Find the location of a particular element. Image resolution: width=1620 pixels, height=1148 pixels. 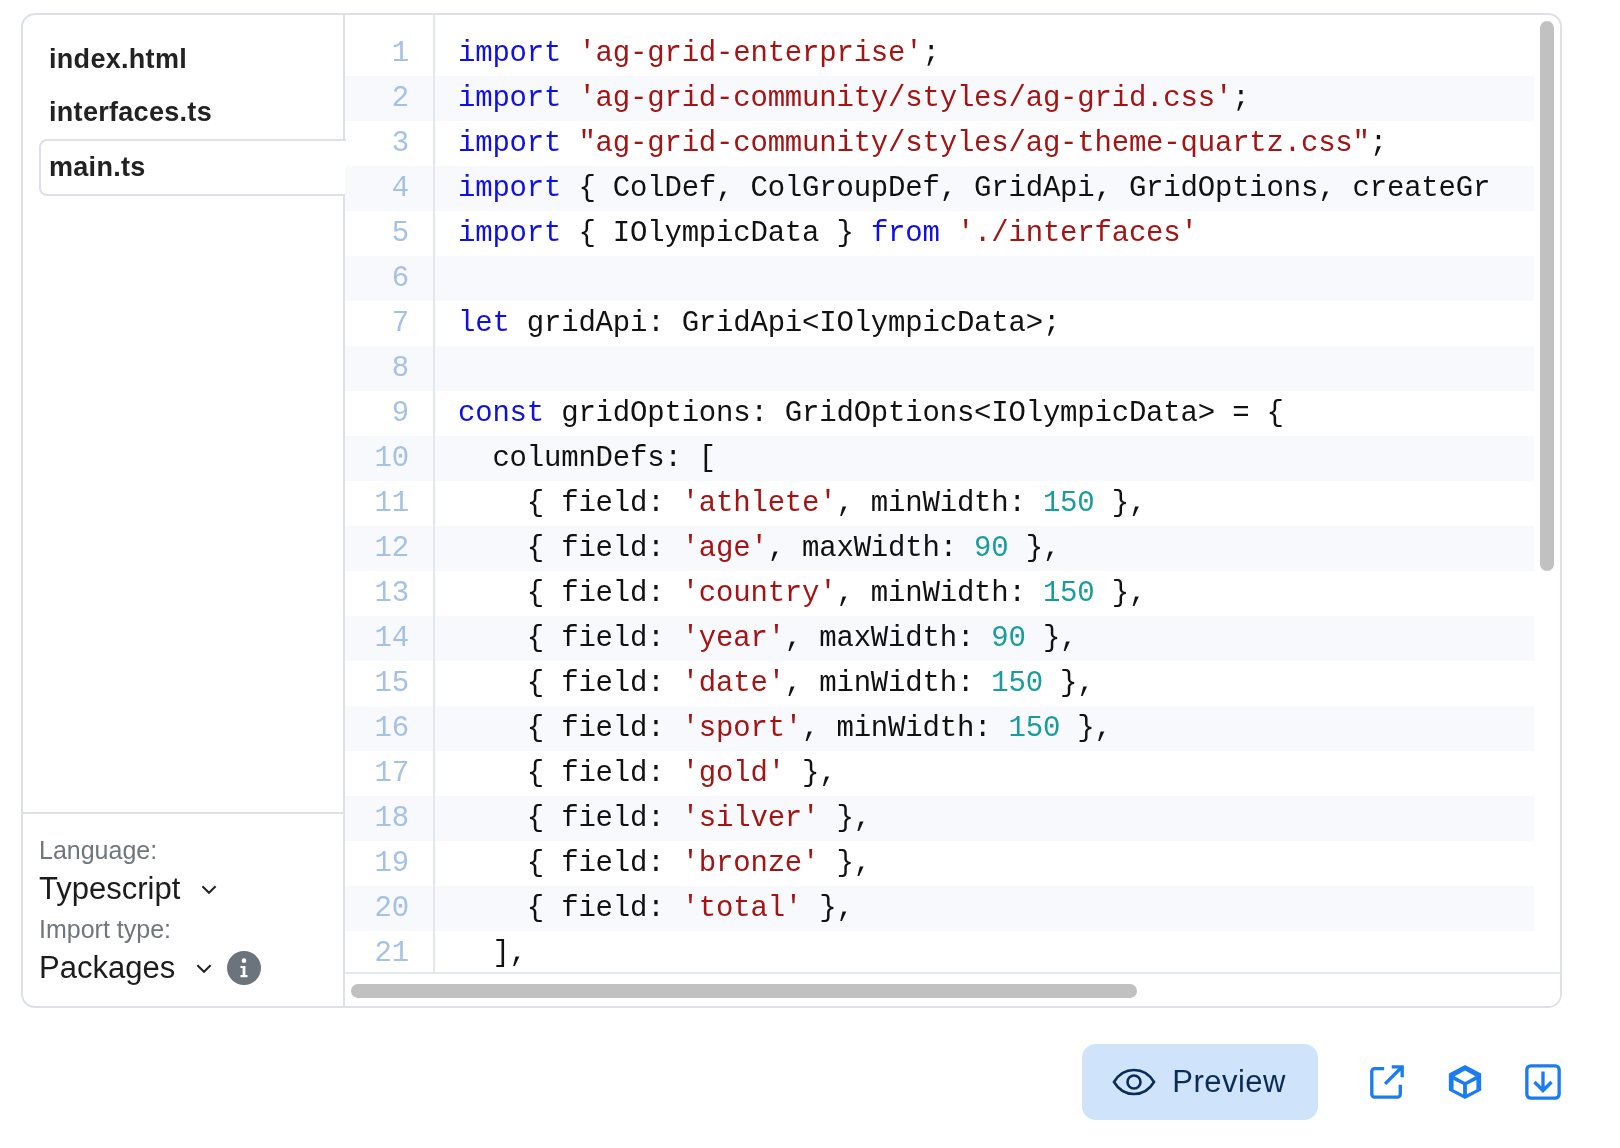

code-line: { field: 'gold' }, is located at coordinates (681, 773).